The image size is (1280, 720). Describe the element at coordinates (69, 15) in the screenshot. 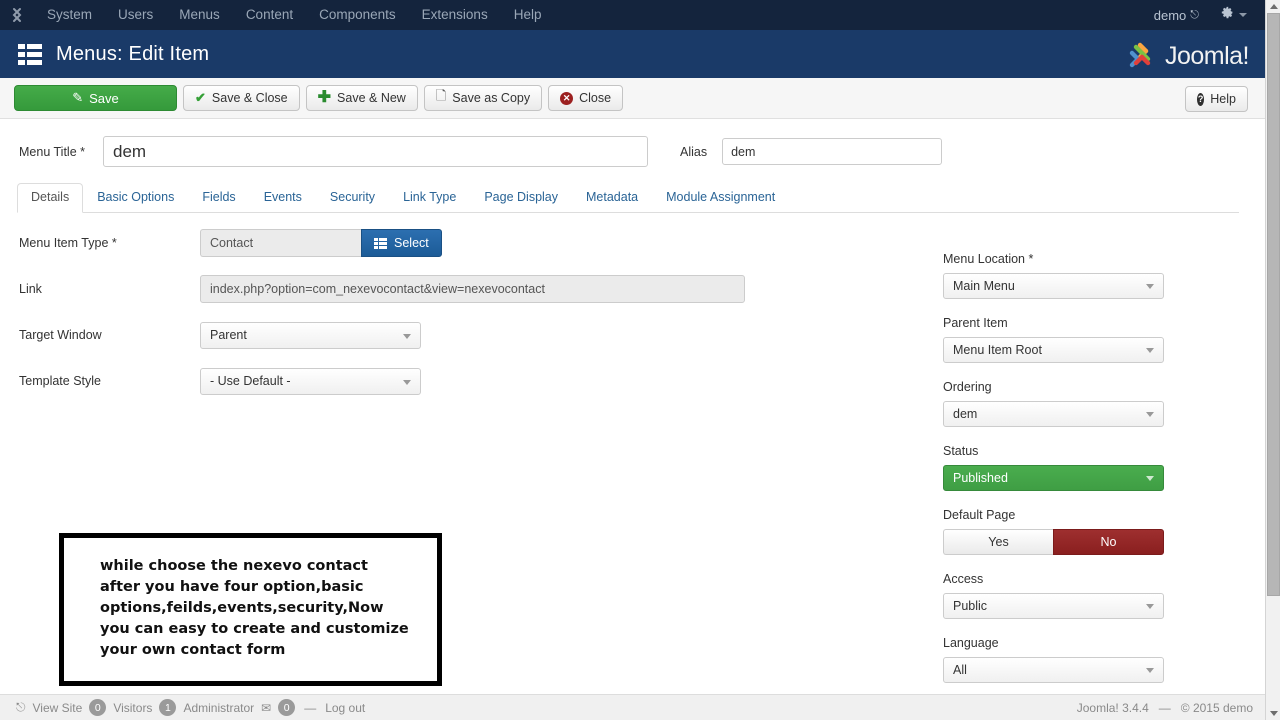

I see `nav-item-system: System` at that location.